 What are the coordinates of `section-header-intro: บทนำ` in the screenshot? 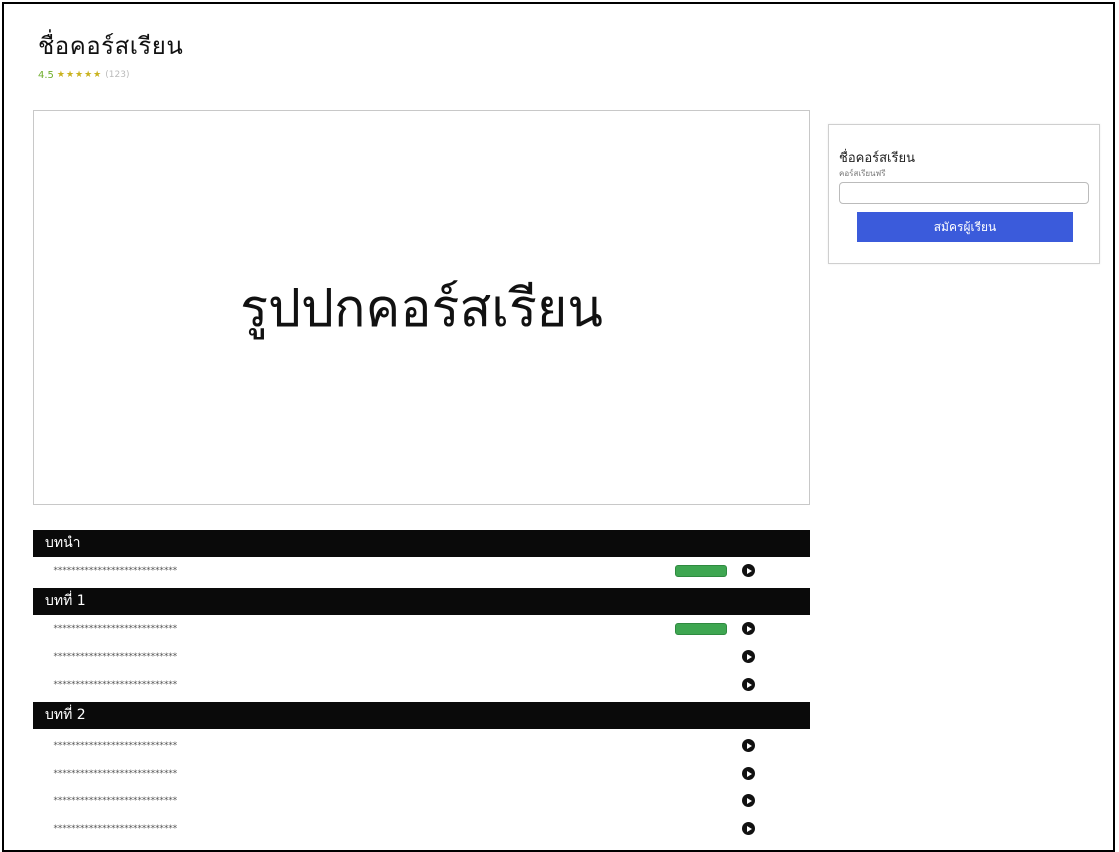 It's located at (421, 543).